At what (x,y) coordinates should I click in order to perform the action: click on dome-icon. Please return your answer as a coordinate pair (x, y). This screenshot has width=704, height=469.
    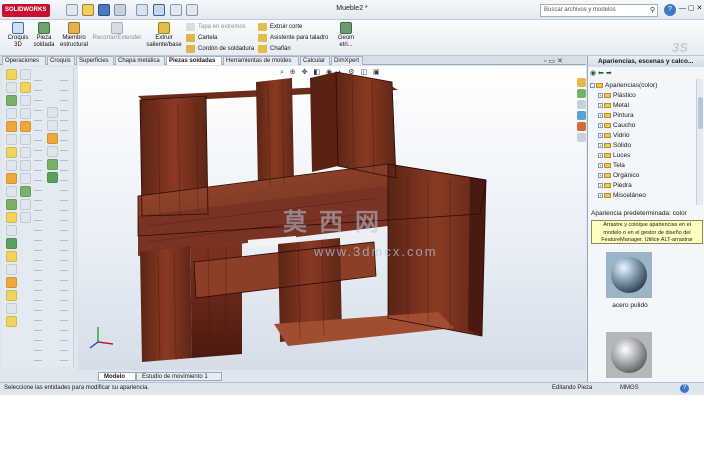
    Looking at the image, I should click on (25, 165).